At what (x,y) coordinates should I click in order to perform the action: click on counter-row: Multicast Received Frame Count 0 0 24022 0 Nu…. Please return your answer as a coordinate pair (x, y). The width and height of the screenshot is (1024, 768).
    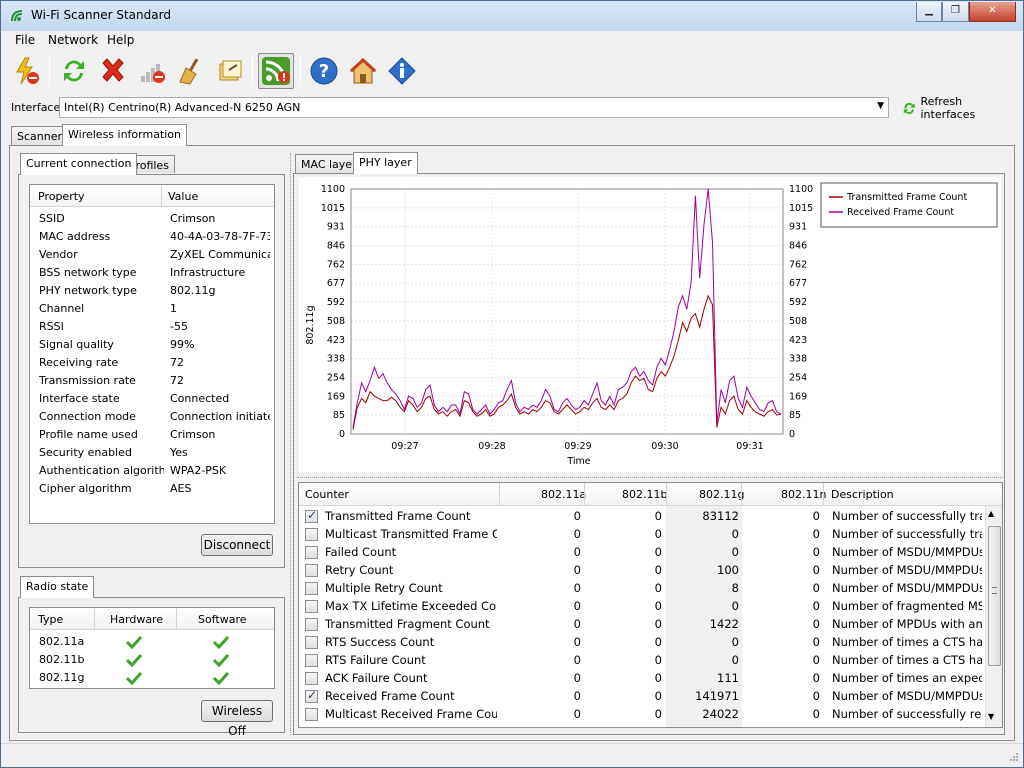
    Looking at the image, I should click on (642, 715).